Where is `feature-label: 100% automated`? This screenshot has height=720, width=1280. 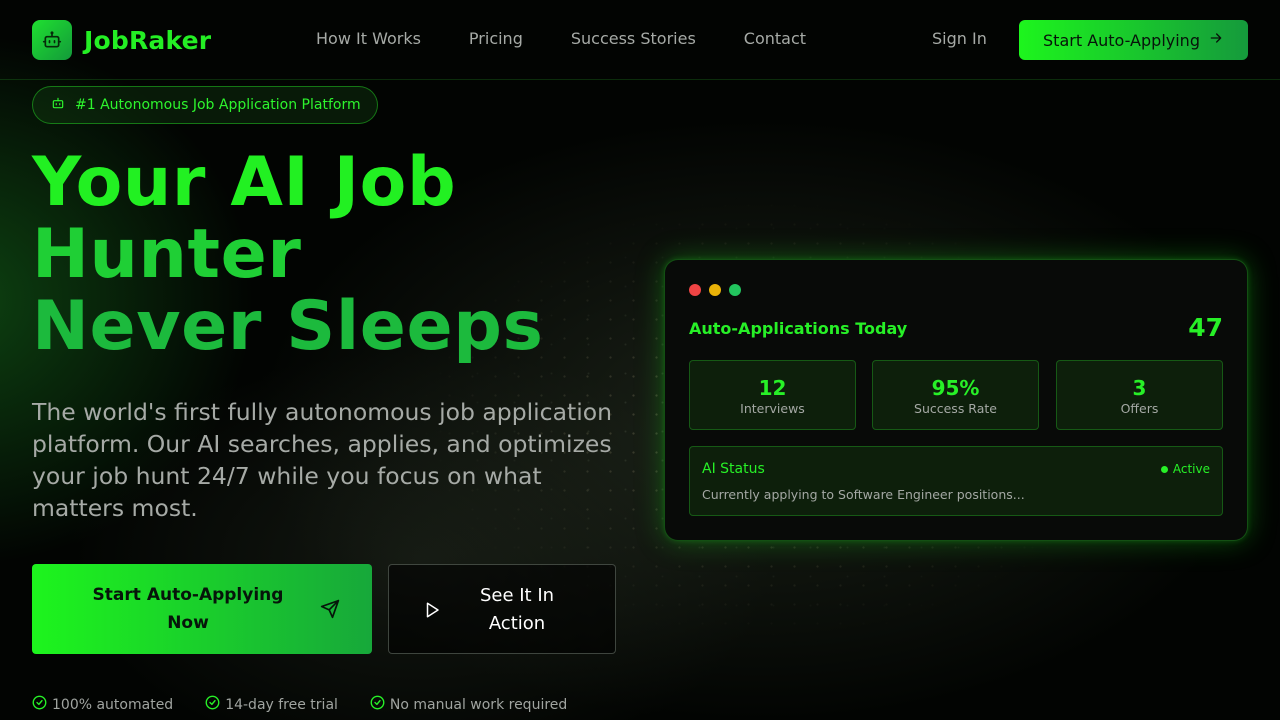 feature-label: 100% automated is located at coordinates (113, 704).